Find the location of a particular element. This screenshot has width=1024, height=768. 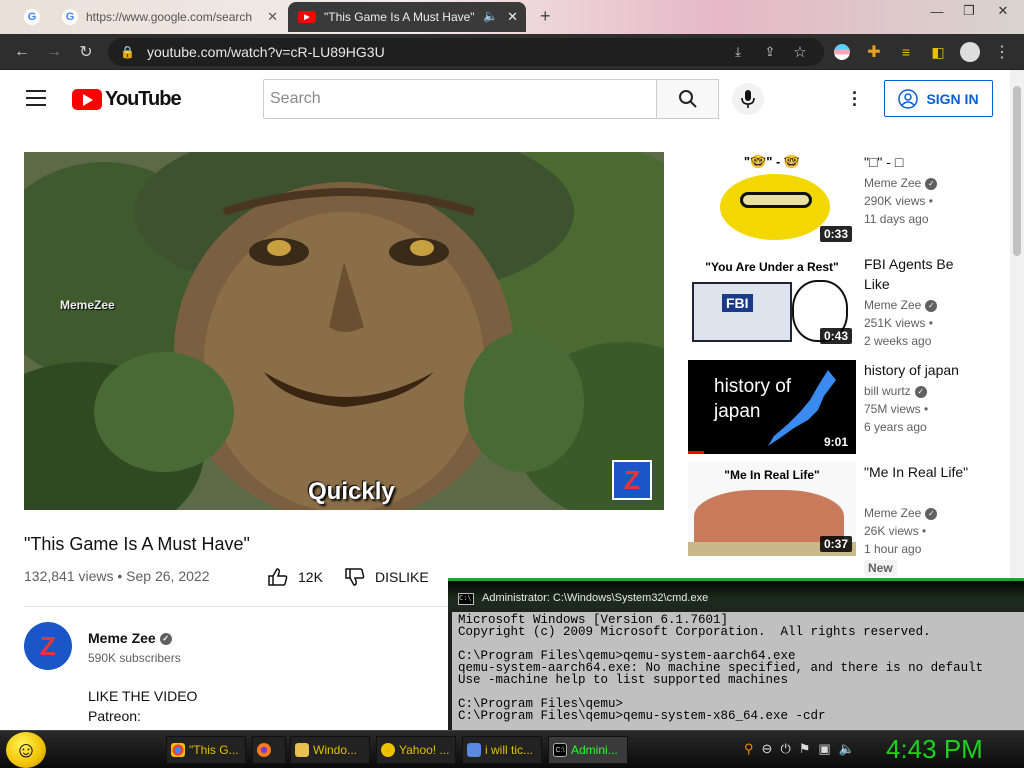

video-watermark: MemeZee is located at coordinates (87, 305).